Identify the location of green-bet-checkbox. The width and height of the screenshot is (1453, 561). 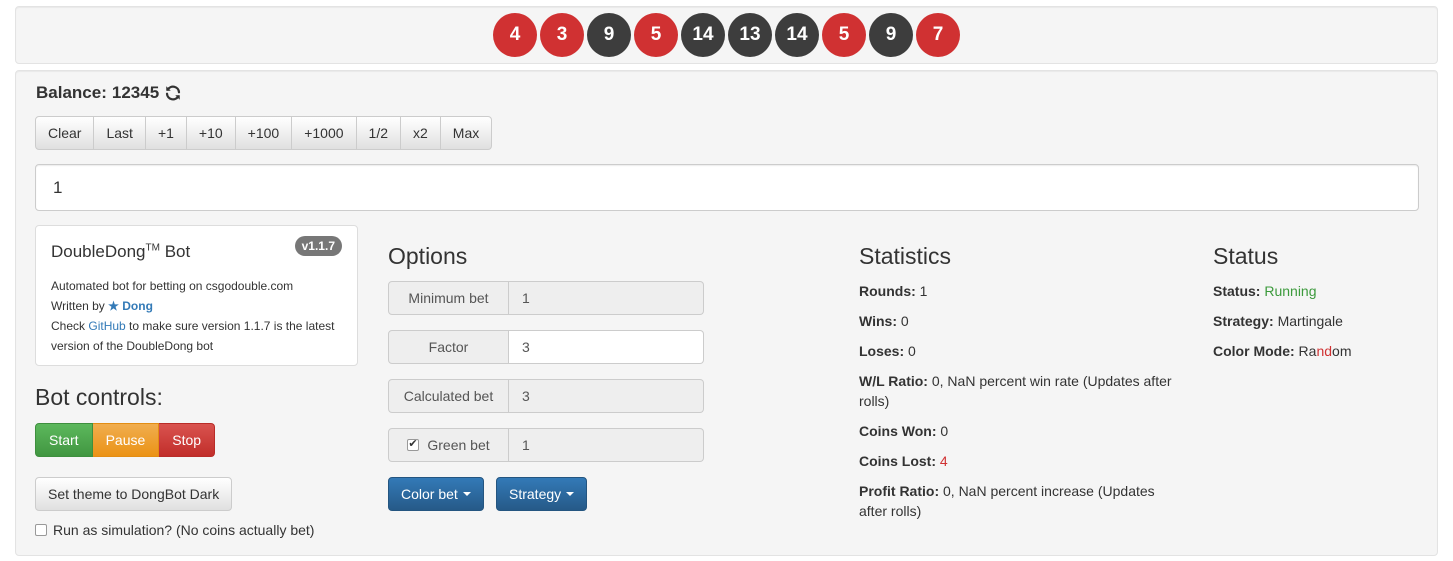
(413, 444).